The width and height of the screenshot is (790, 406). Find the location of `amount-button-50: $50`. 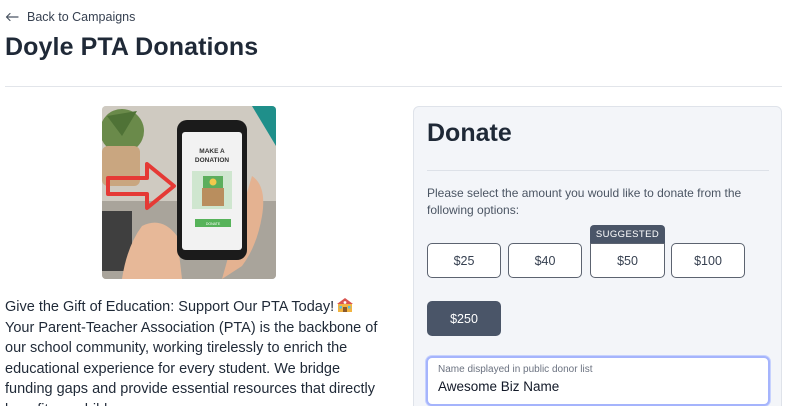

amount-button-50: $50 is located at coordinates (627, 260).